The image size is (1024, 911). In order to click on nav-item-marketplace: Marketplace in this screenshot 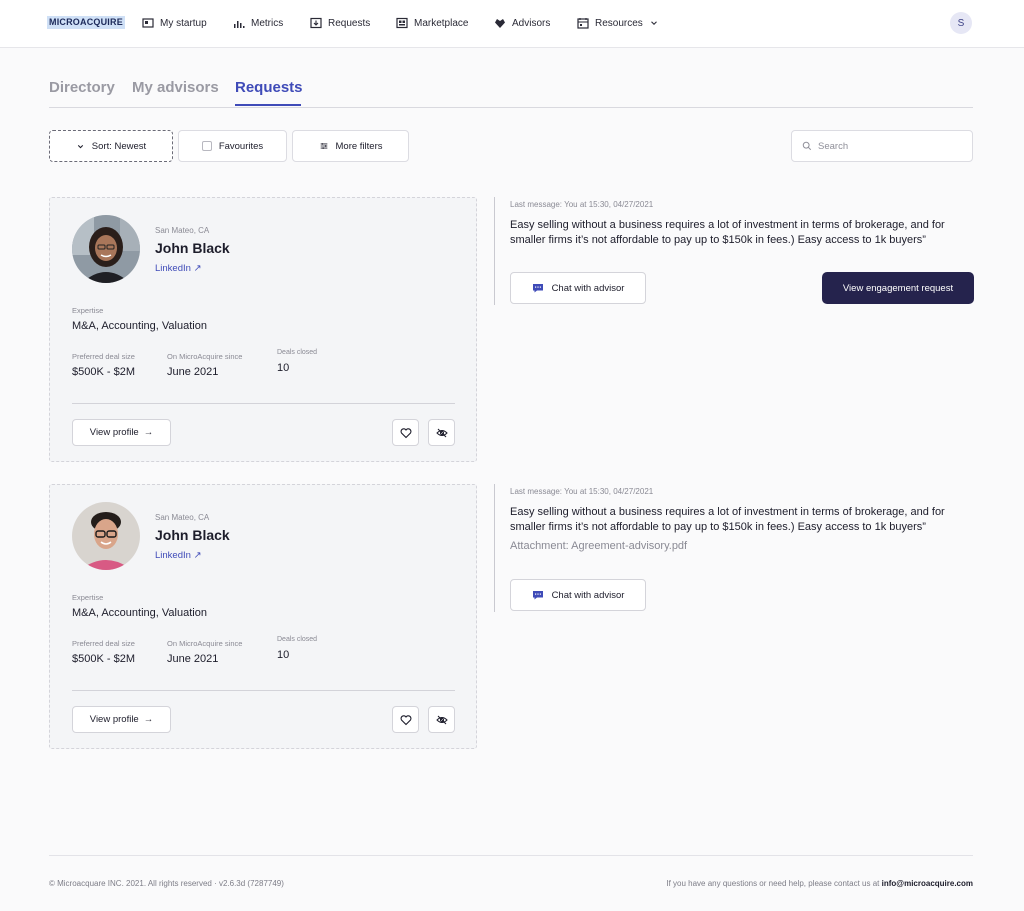, I will do `click(432, 23)`.